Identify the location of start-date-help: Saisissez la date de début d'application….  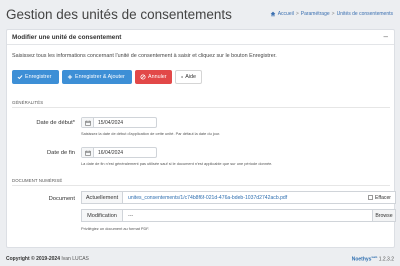
(151, 133).